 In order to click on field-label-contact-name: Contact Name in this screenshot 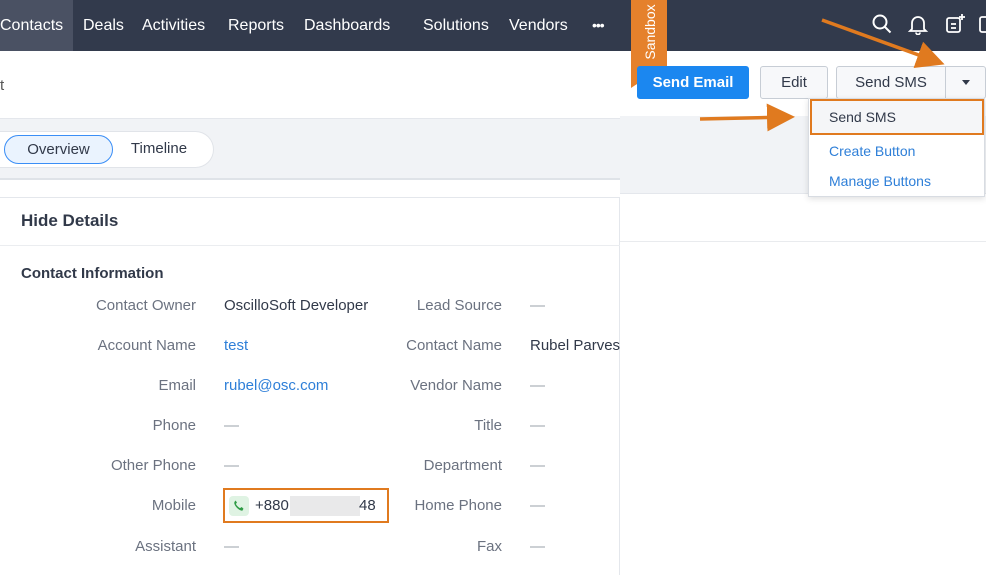, I will do `click(454, 345)`.